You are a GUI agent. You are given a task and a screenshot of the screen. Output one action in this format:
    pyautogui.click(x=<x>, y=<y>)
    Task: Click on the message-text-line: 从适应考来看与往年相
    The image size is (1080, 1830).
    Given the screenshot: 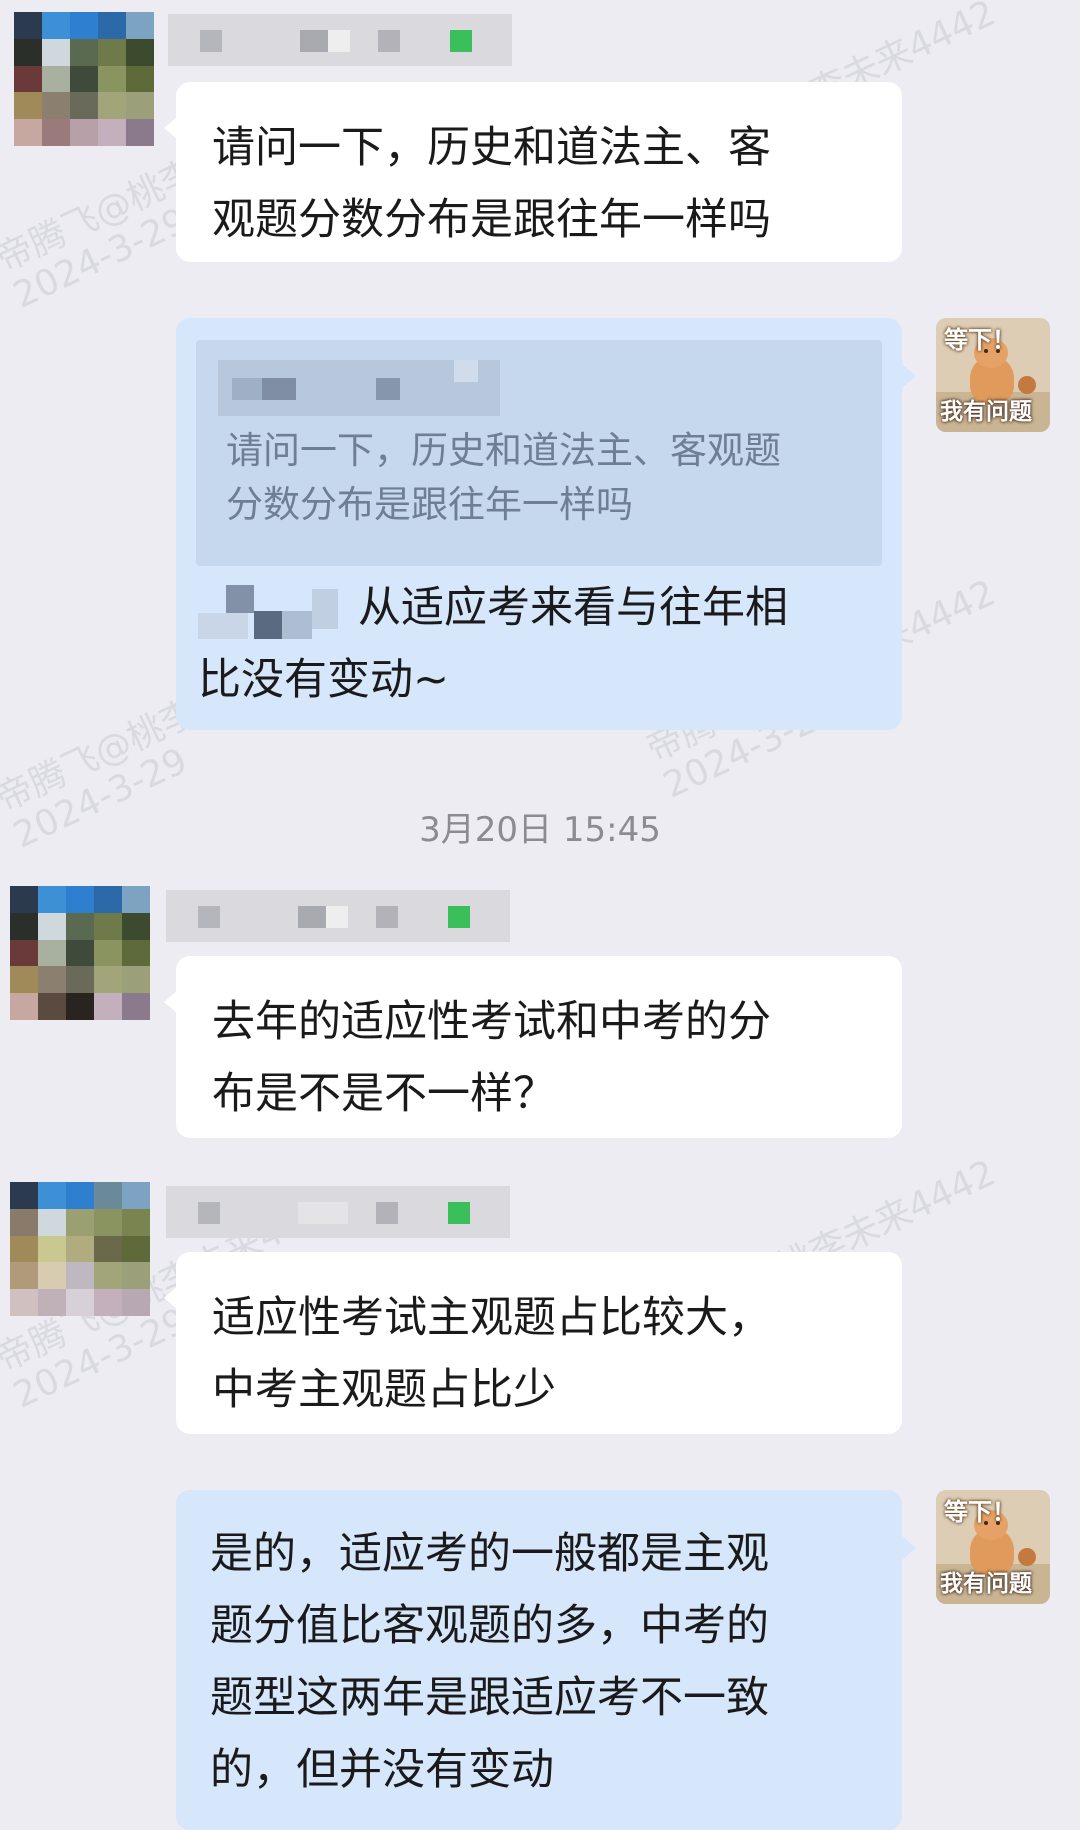 What is the action you would take?
    pyautogui.click(x=573, y=608)
    